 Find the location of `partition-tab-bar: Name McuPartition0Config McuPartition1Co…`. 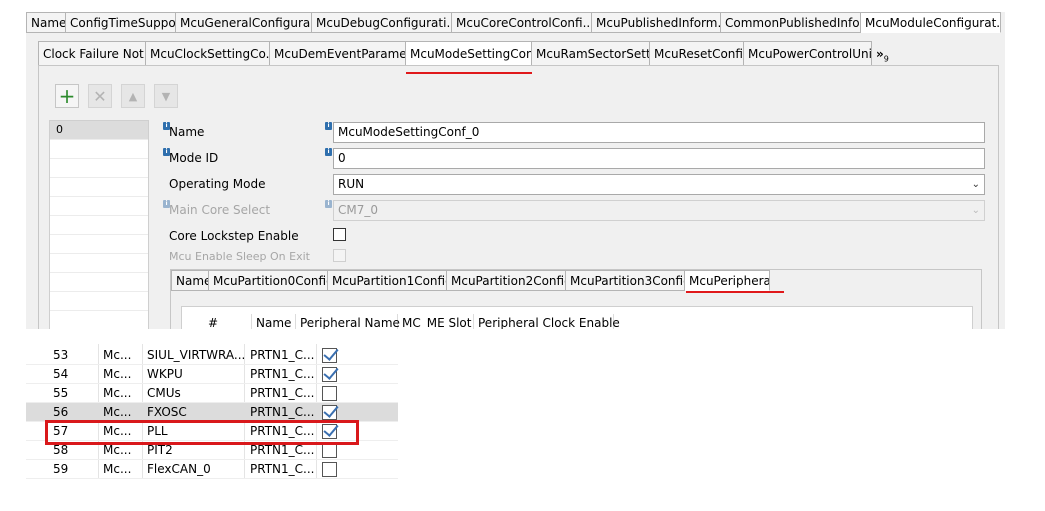

partition-tab-bar: Name McuPartition0Config McuPartition1Co… is located at coordinates (470, 280).